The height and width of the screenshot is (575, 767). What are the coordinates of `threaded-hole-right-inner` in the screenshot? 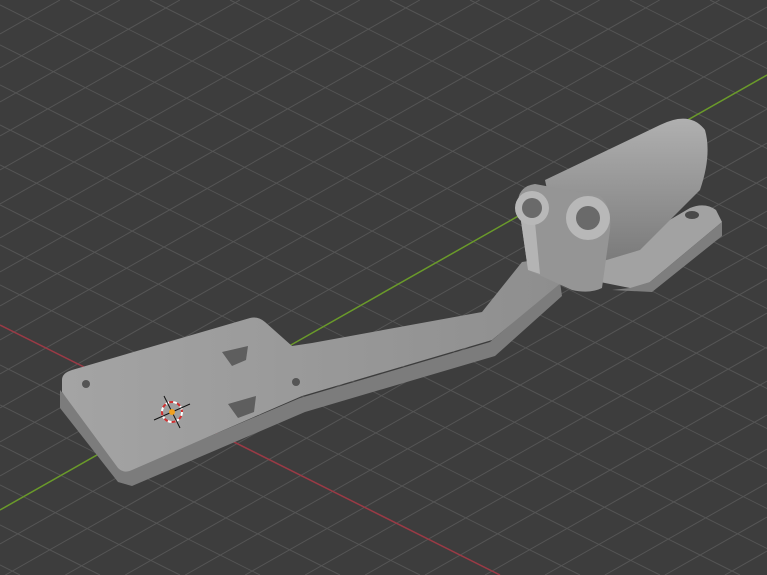 It's located at (588, 218).